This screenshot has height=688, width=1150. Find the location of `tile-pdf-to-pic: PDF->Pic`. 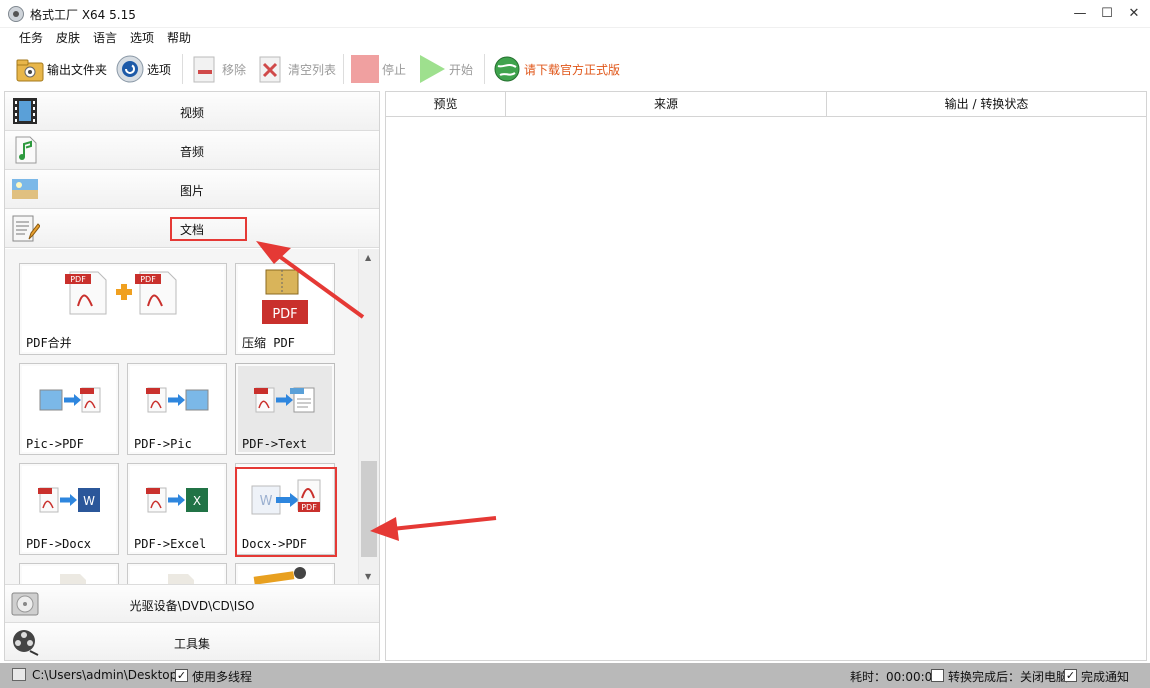

tile-pdf-to-pic: PDF->Pic is located at coordinates (177, 409).